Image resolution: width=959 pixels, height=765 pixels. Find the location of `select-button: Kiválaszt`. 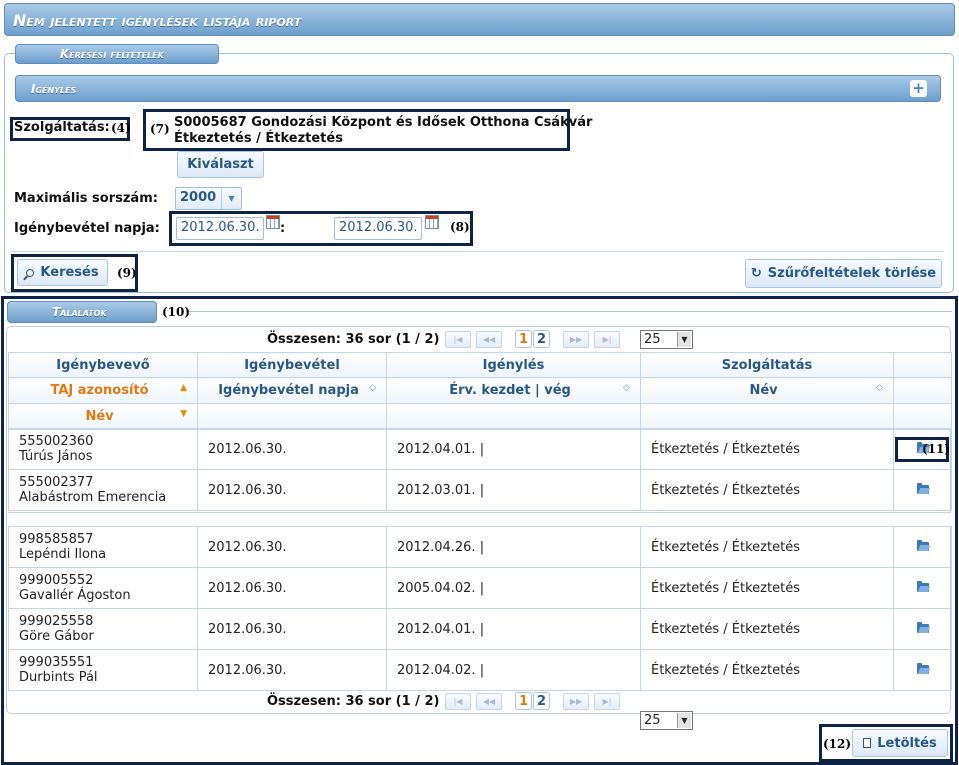

select-button: Kiválaszt is located at coordinates (220, 164).